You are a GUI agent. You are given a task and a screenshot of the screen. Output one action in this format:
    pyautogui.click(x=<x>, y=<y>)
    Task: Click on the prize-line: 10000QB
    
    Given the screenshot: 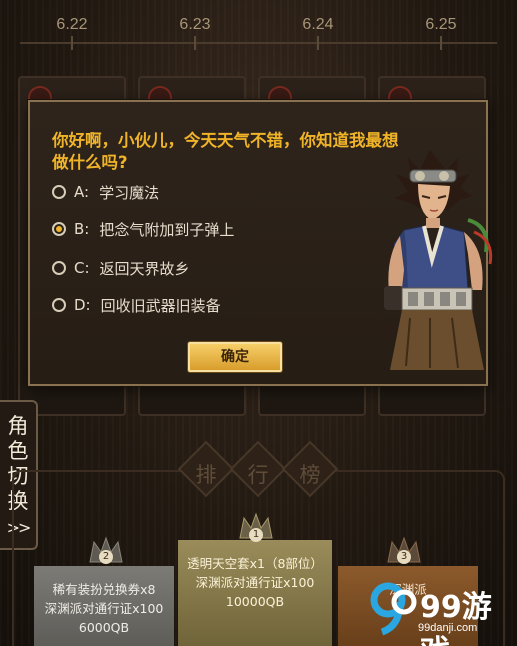 What is the action you would take?
    pyautogui.click(x=255, y=601)
    